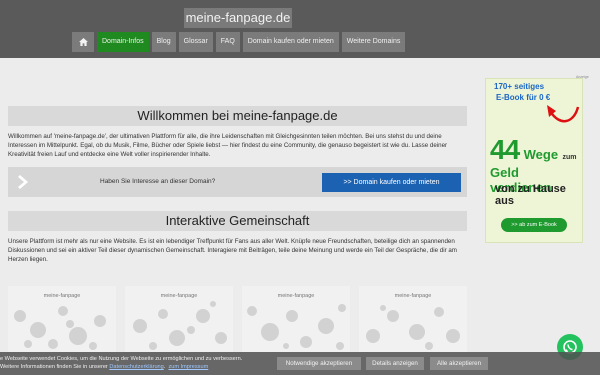  What do you see at coordinates (195, 42) in the screenshot?
I see `nav-glossar: Glossar` at bounding box center [195, 42].